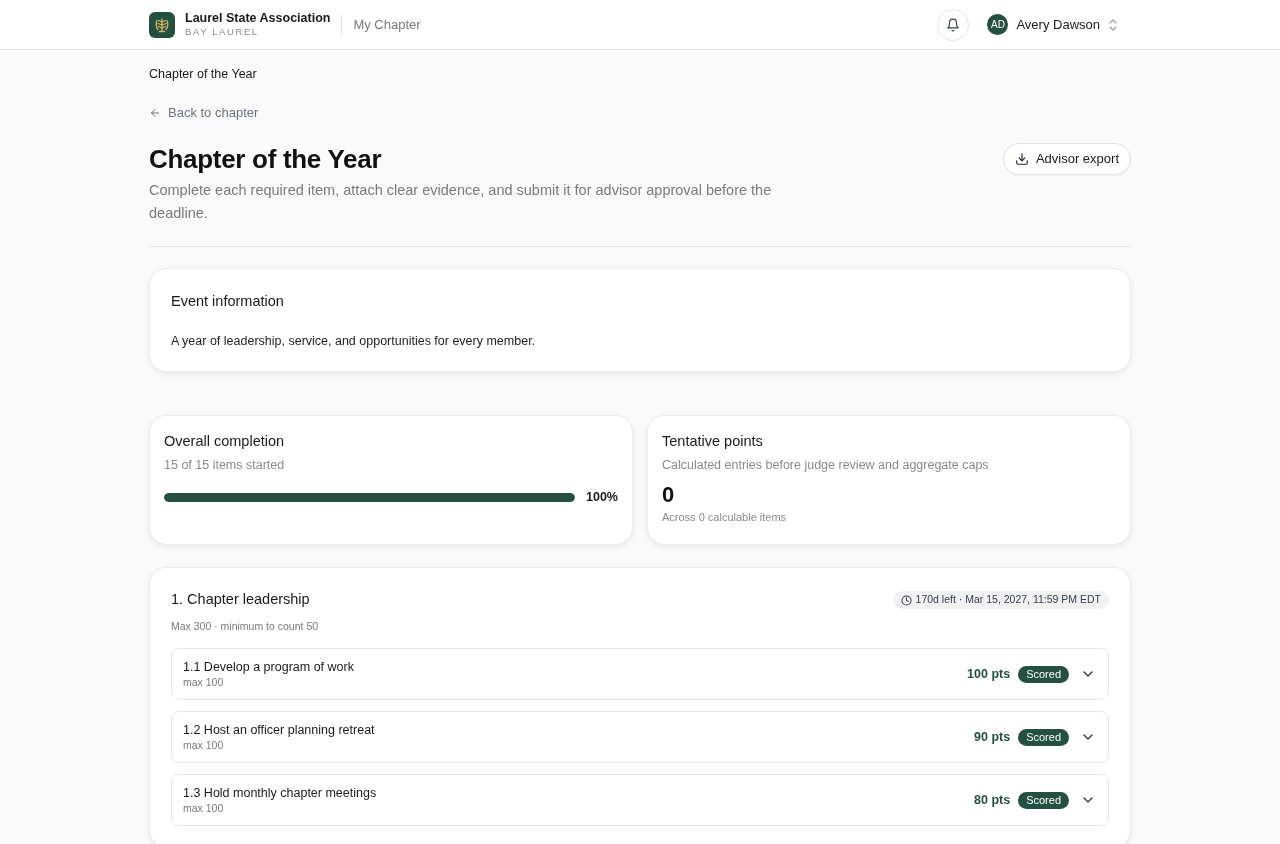 This screenshot has width=1280, height=844. What do you see at coordinates (1021, 159) in the screenshot?
I see `download-icon` at bounding box center [1021, 159].